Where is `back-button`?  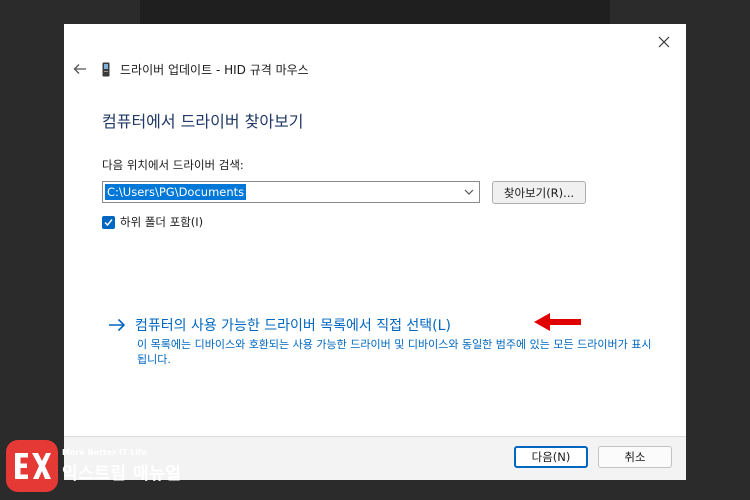 back-button is located at coordinates (80, 69).